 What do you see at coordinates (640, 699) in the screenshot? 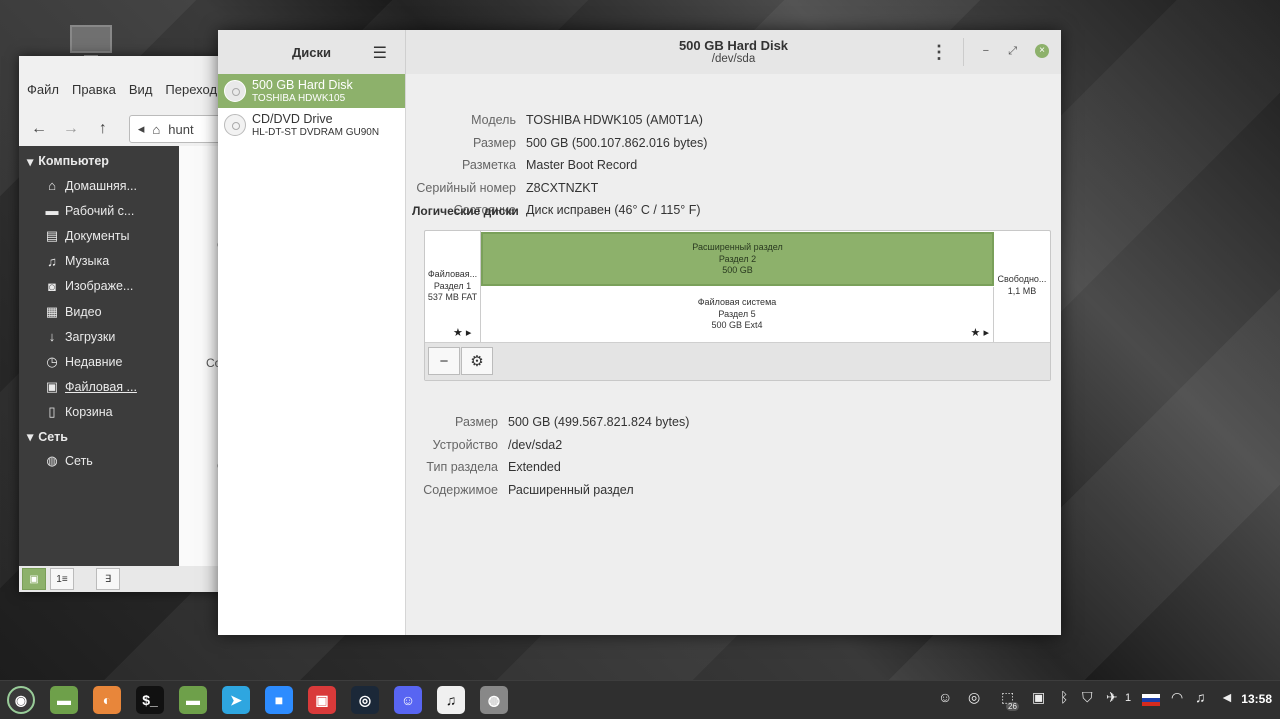
I see `taskbar: 13:58 ◉ ▬ ◐ $_ ▬ ➤ ■ ▣ ◎ ☺ ♫ ◍ ☺ ◎ ⬚ 26 ▣ ᛒ ⛉ ✈ 1 ◠ ♫ ◄` at bounding box center [640, 699].